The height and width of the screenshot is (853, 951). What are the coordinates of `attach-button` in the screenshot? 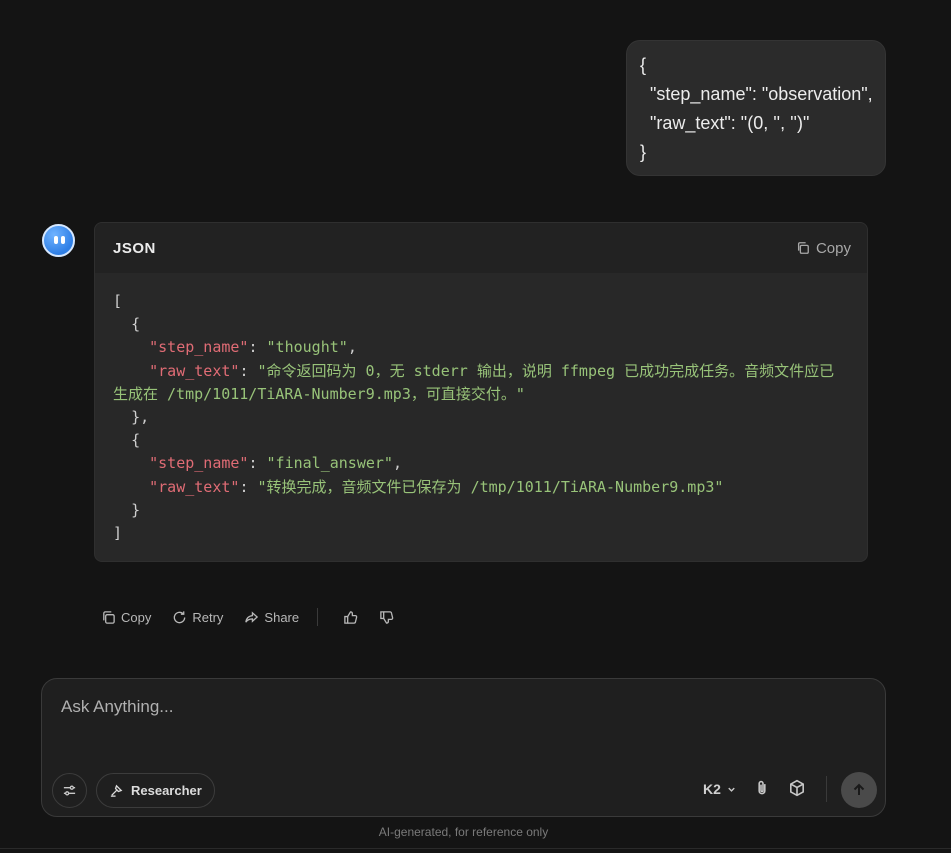 It's located at (762, 790).